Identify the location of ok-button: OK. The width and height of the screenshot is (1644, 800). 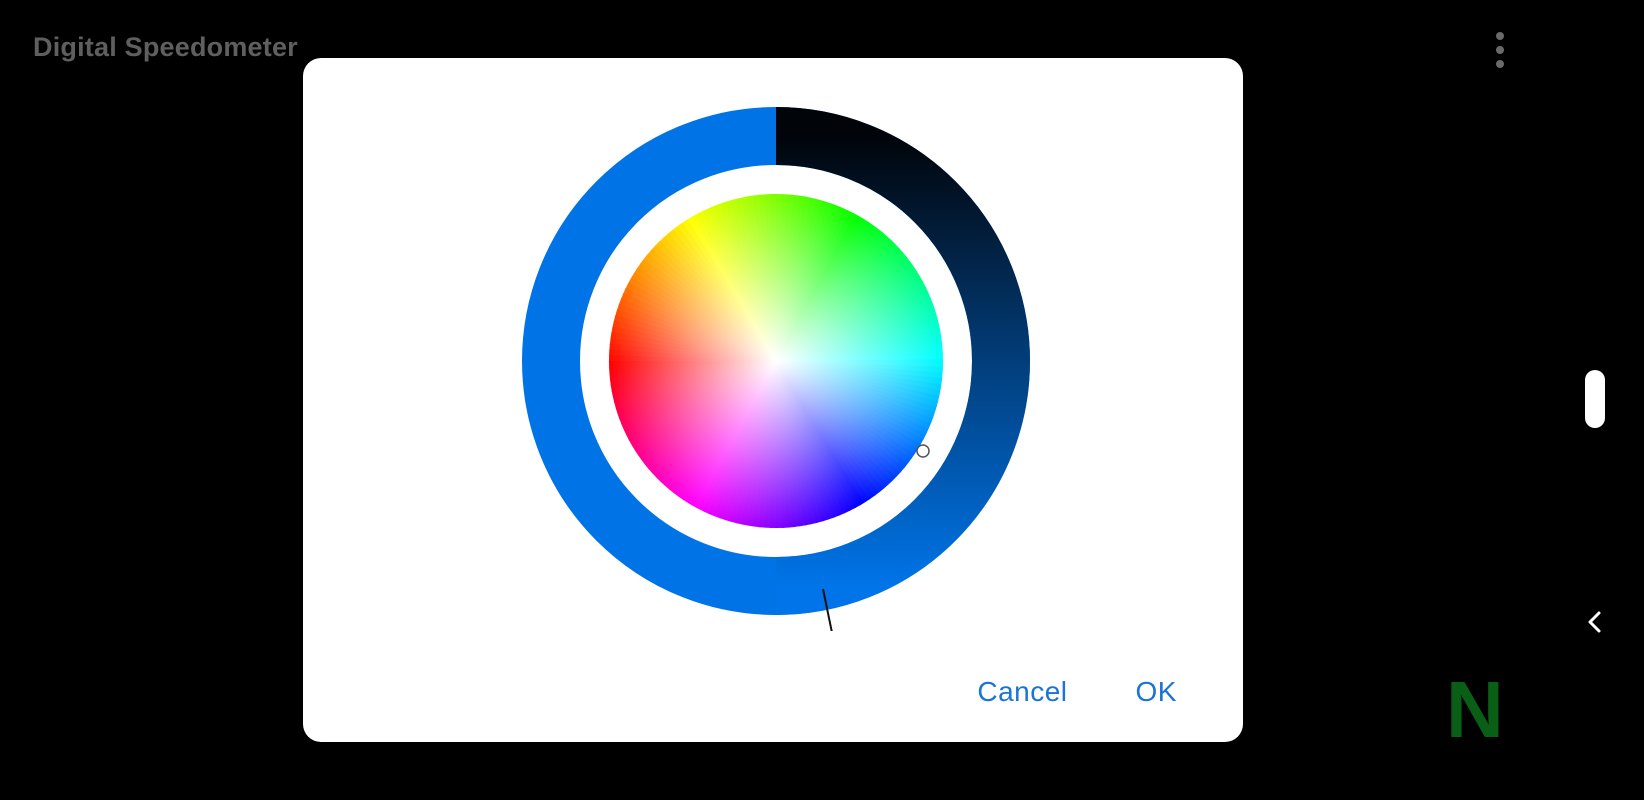
(1156, 692).